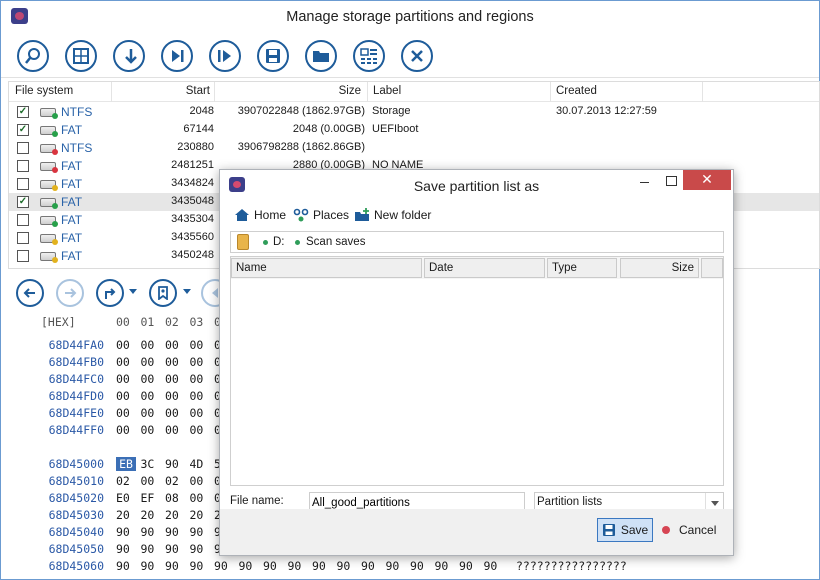 The height and width of the screenshot is (580, 820). I want to click on close-list-button, so click(417, 56).